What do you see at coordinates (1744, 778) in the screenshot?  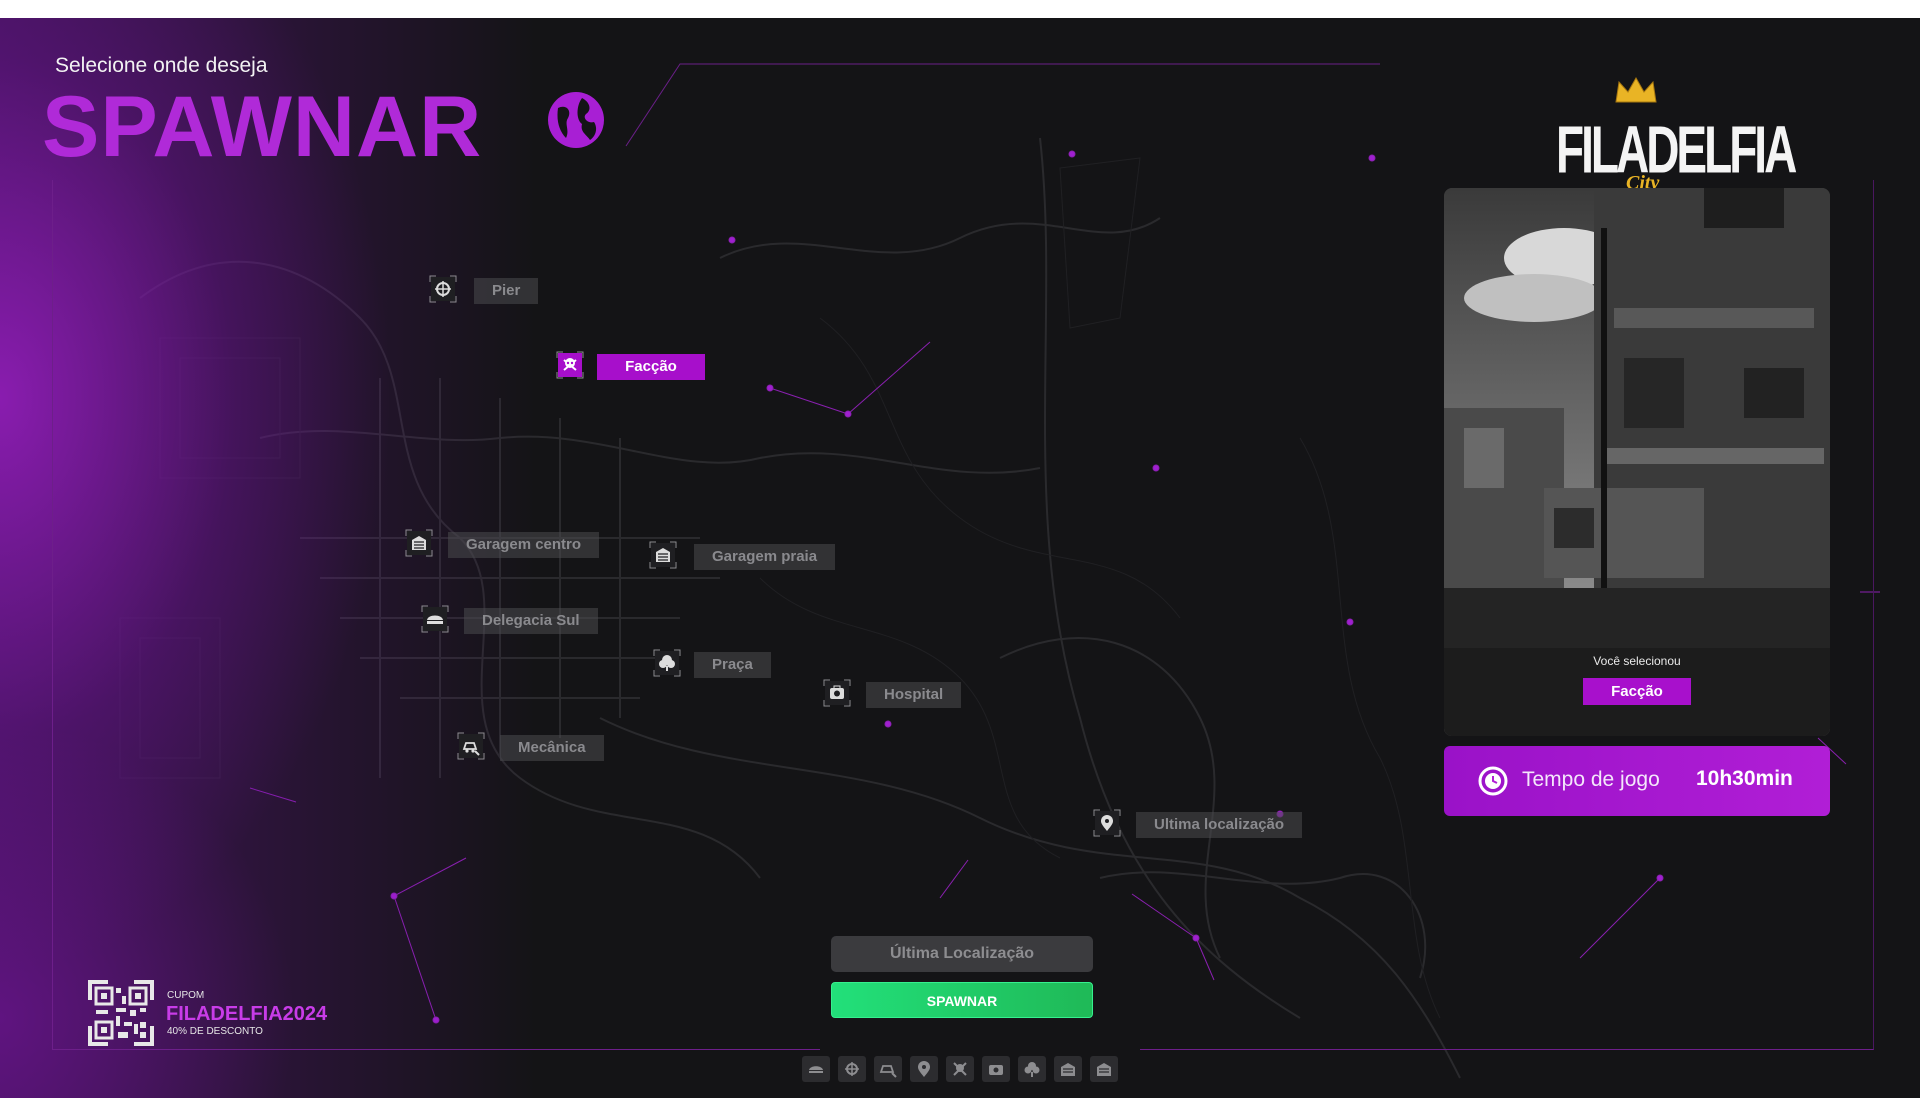 I see `playtime-value: 10h30min` at bounding box center [1744, 778].